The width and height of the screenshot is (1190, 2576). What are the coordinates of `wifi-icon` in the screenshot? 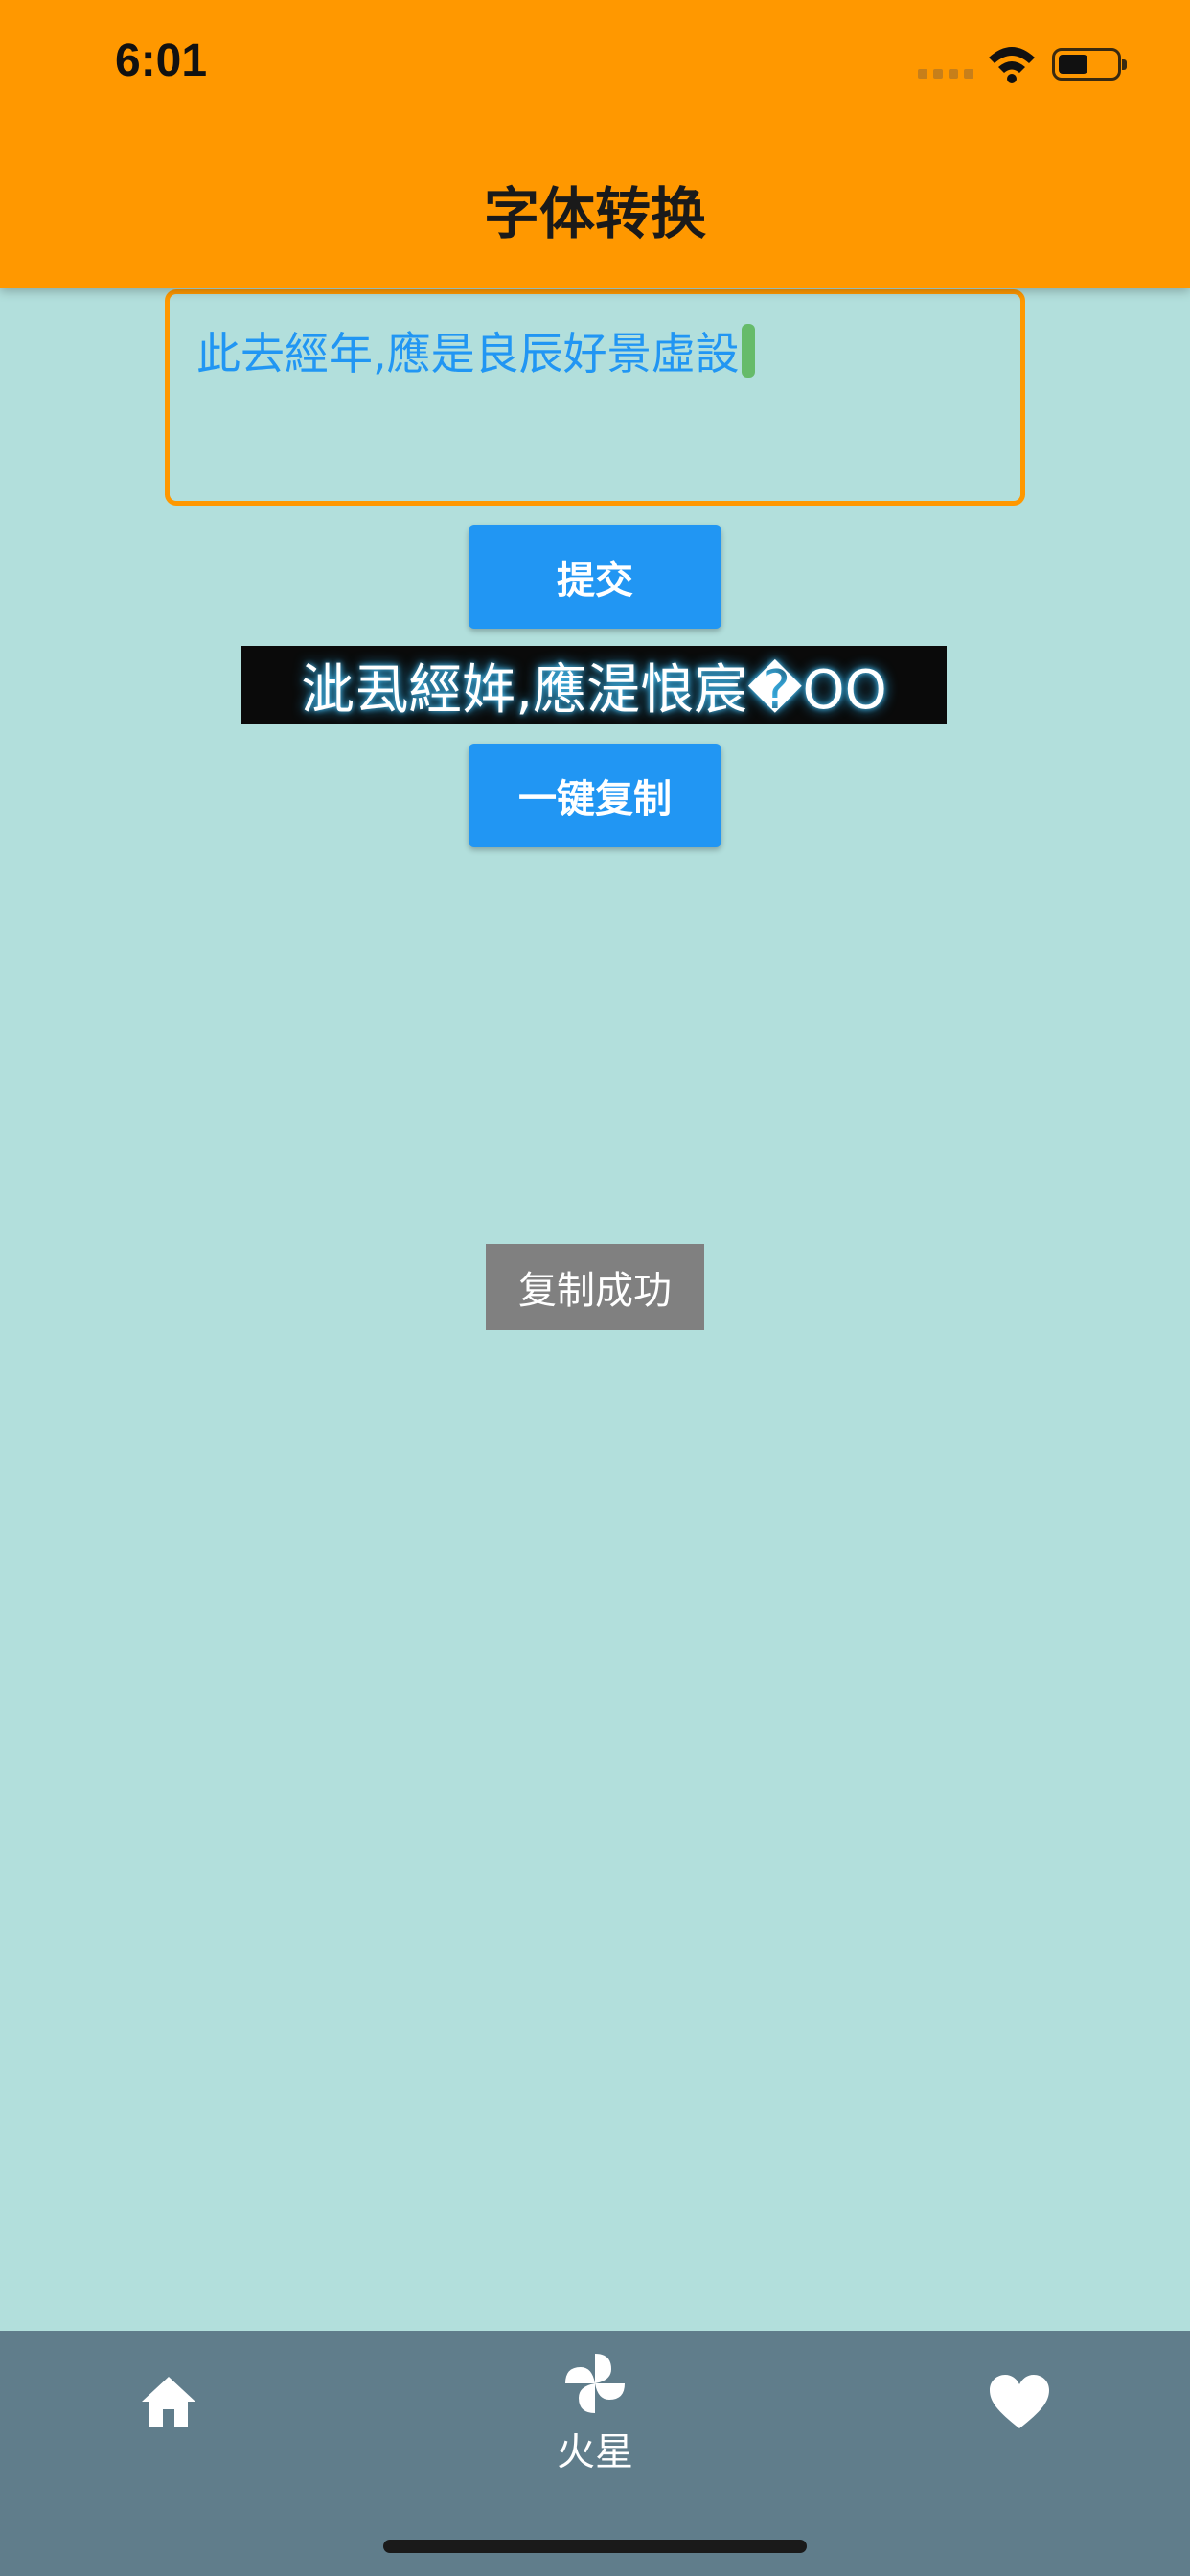 It's located at (1012, 65).